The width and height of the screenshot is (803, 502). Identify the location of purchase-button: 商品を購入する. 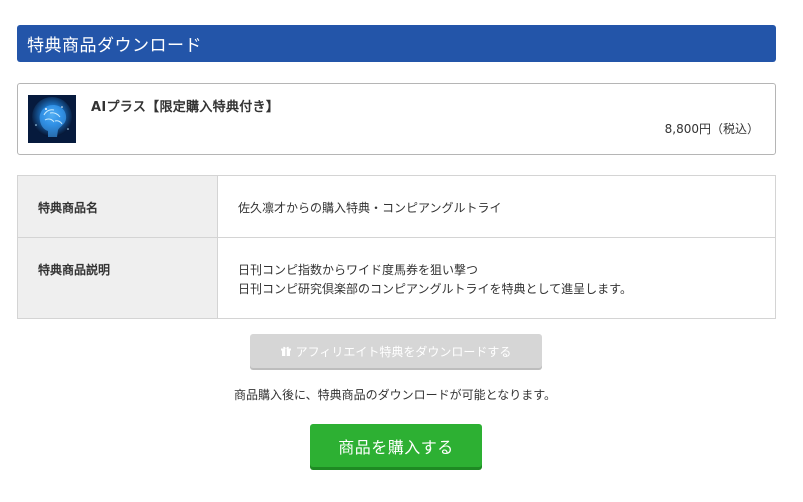
(396, 445).